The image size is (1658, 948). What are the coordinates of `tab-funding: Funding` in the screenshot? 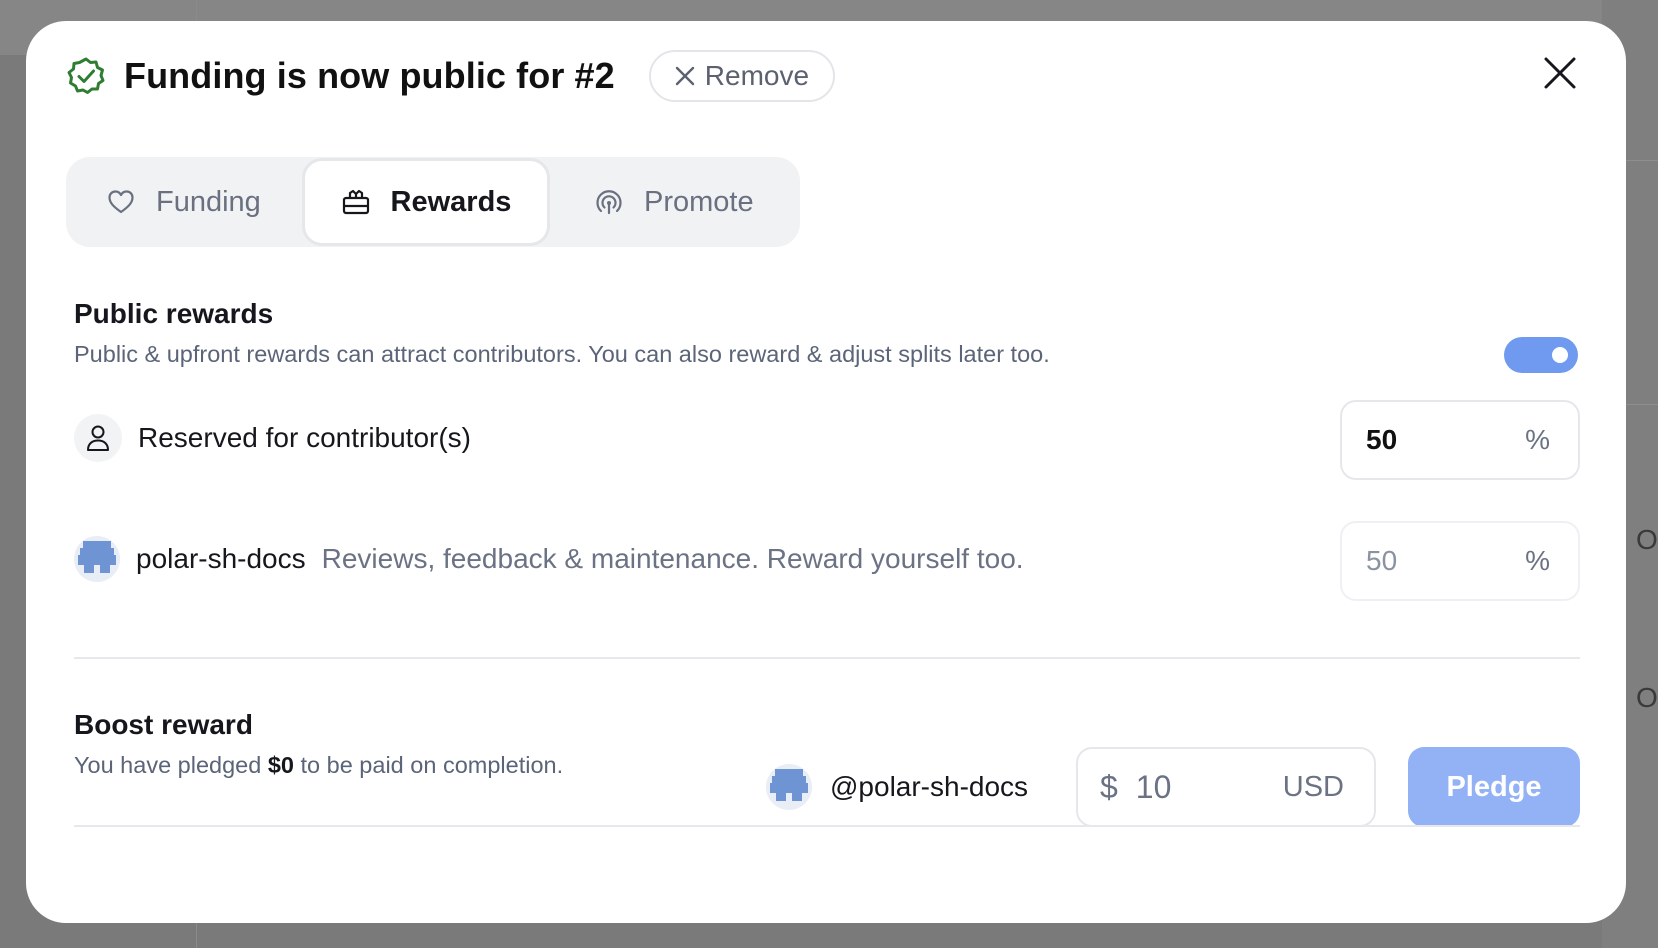 It's located at (184, 202).